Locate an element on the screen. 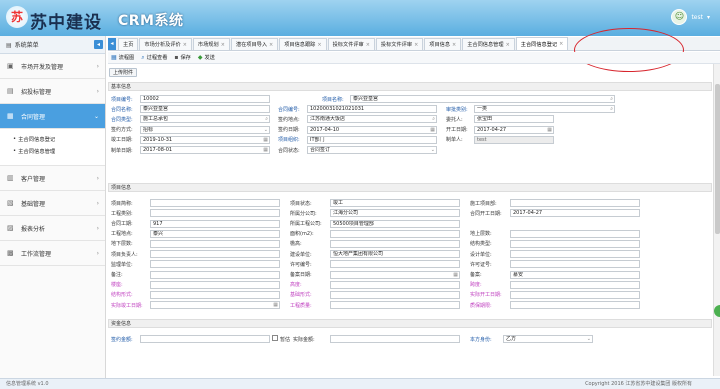 The width and height of the screenshot is (720, 389). foundation-field is located at coordinates (395, 294).